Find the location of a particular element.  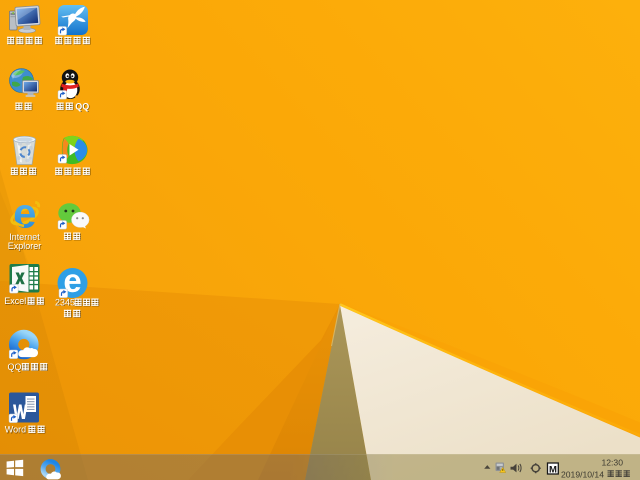

svg-text: 12:30 is located at coordinates (612, 462).